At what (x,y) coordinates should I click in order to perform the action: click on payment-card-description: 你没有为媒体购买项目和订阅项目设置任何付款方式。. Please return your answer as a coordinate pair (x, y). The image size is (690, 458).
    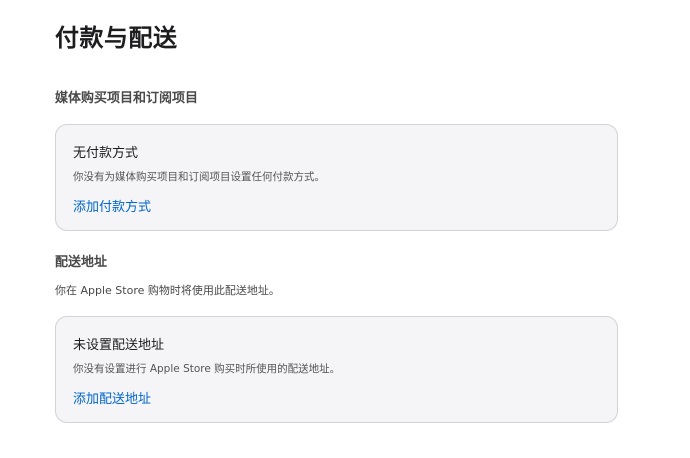
    Looking at the image, I should click on (199, 177).